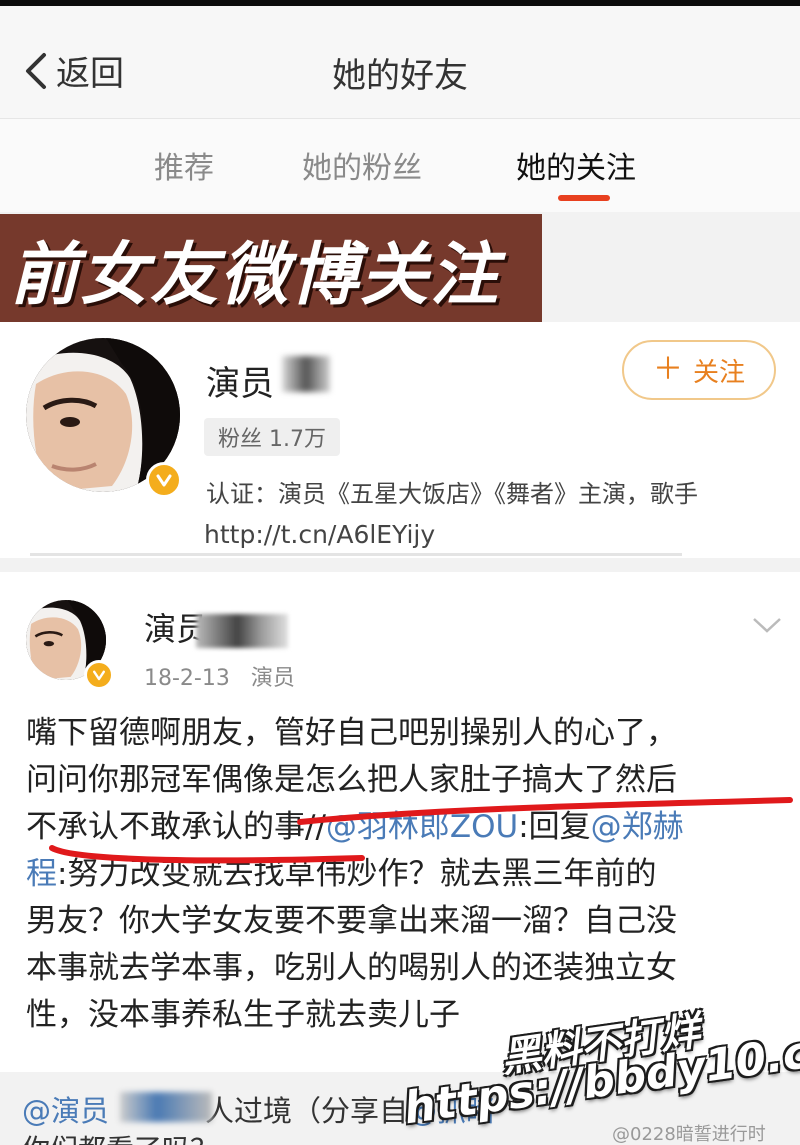 This screenshot has width=800, height=1145. Describe the element at coordinates (307, 1111) in the screenshot. I see `repost-text: 人过境（分享自` at that location.